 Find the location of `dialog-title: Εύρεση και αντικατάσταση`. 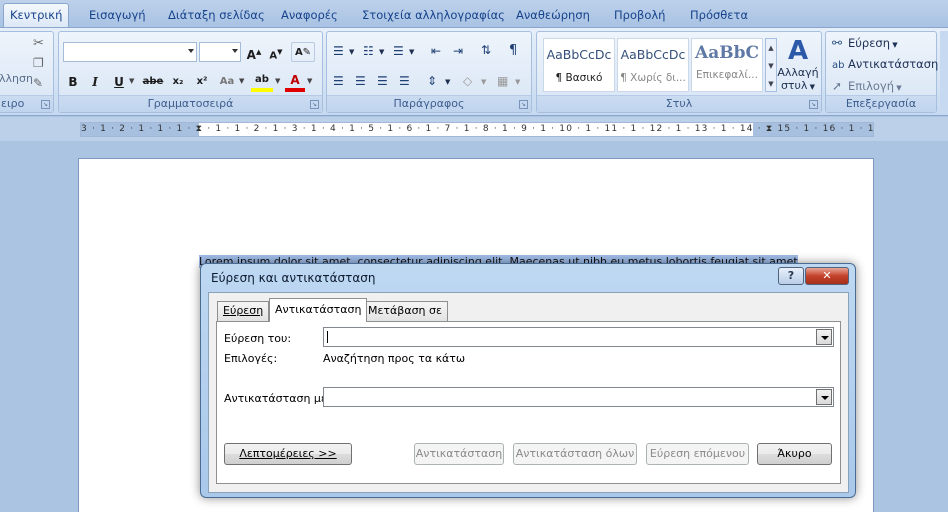

dialog-title: Εύρεση και αντικατάσταση is located at coordinates (293, 278).